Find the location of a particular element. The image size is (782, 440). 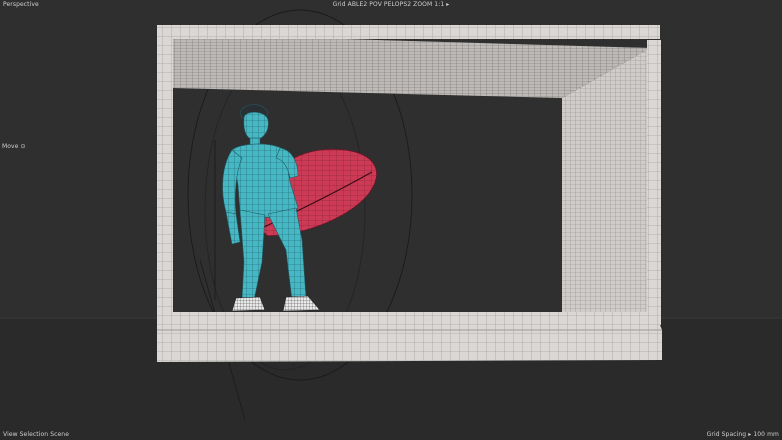

box-frame-right is located at coordinates (654, 182).